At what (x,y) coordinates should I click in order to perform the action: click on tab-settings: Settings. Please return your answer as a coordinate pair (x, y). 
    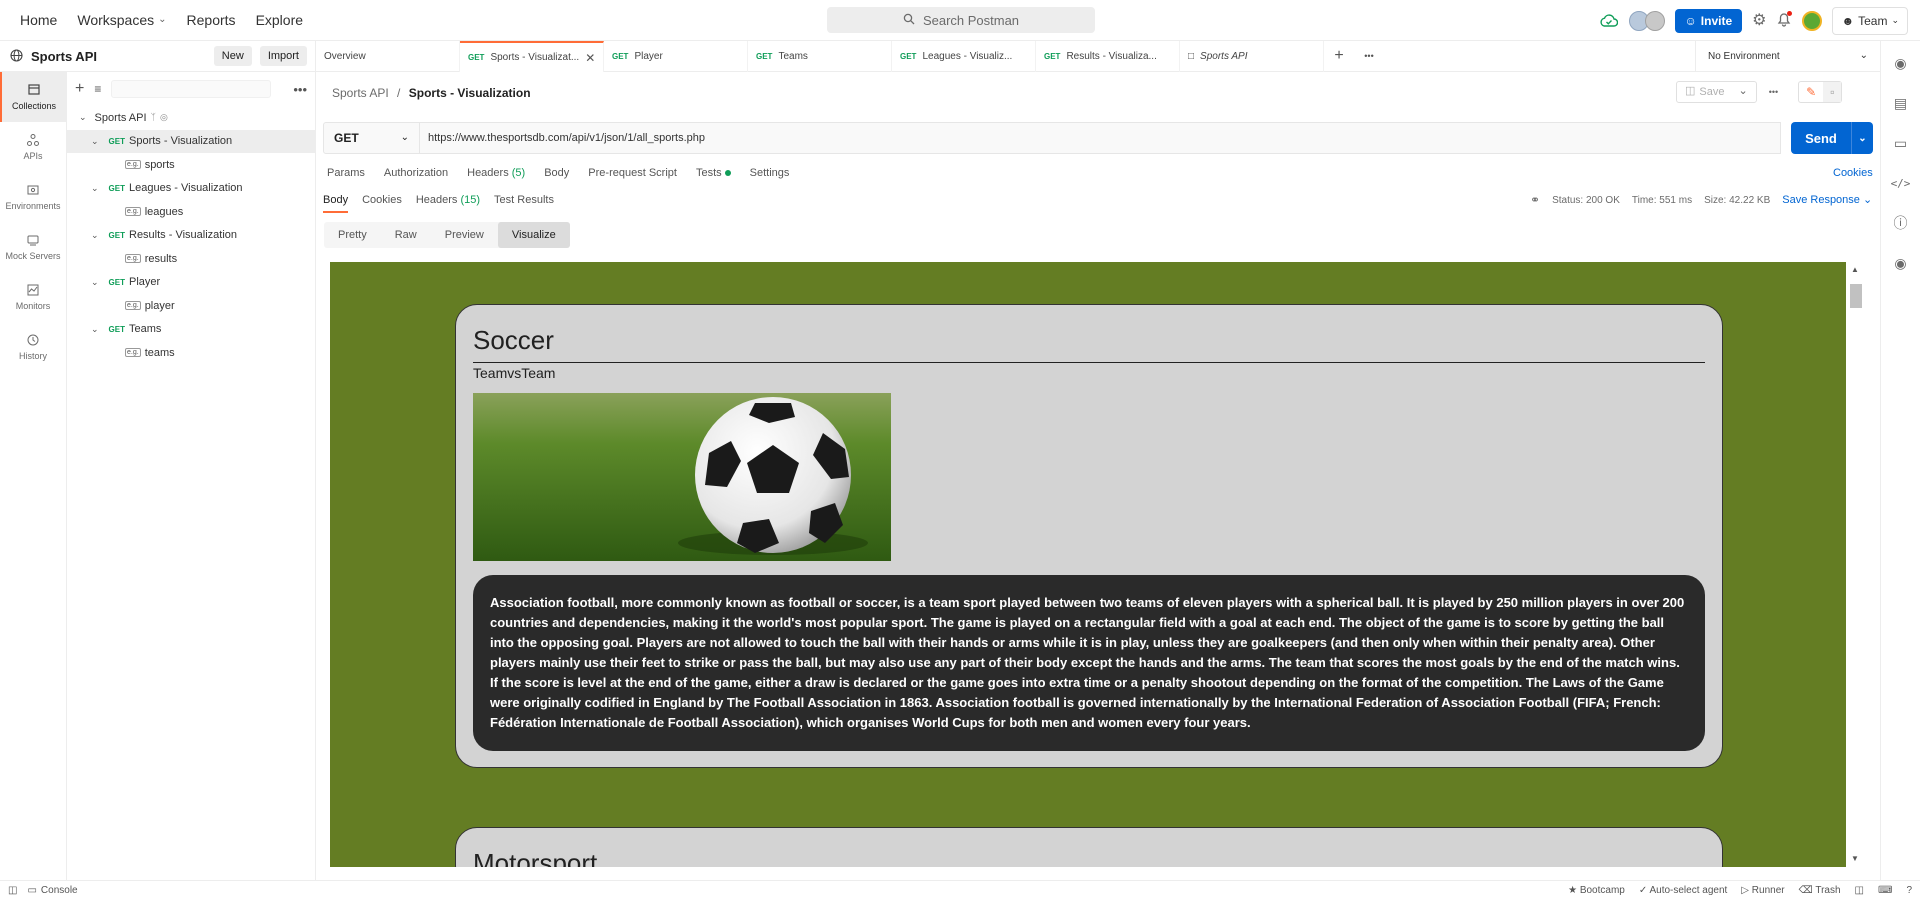
    Looking at the image, I should click on (770, 173).